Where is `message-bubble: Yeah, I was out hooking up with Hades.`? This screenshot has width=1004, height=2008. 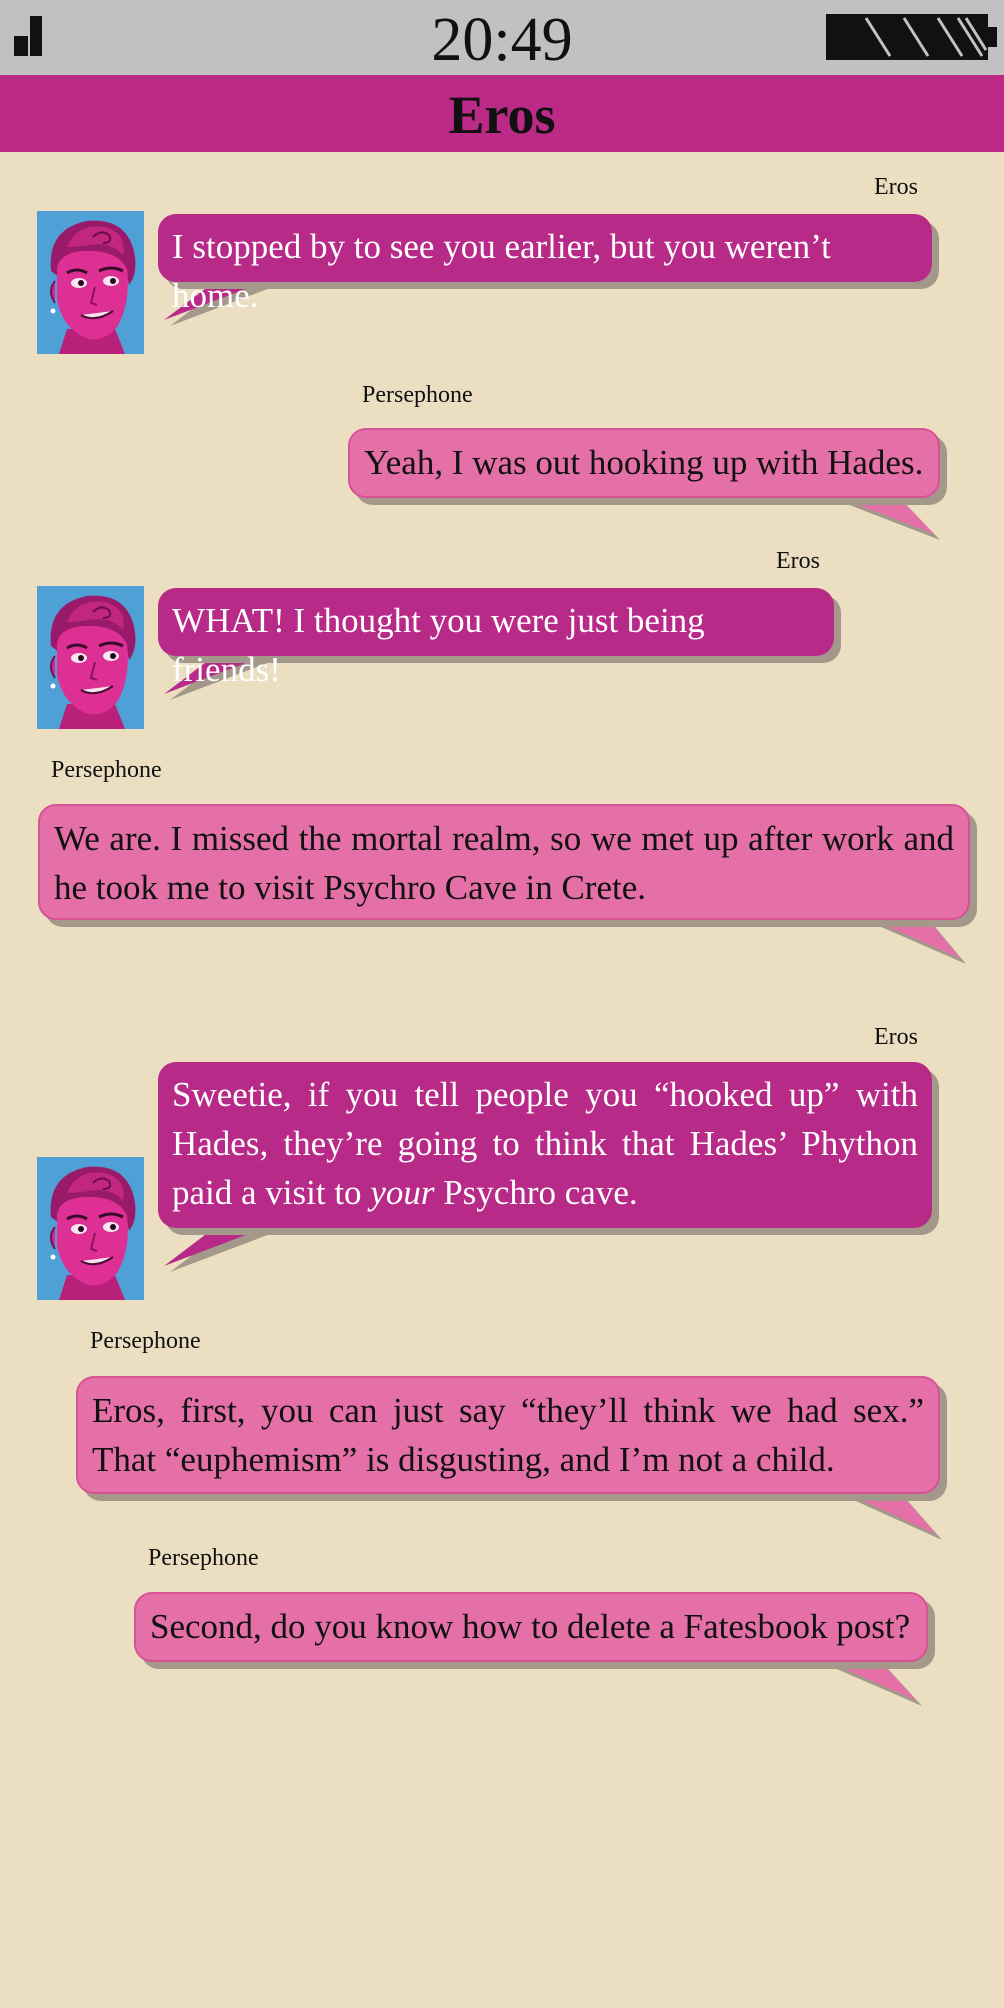
message-bubble: Yeah, I was out hooking up with Hades. is located at coordinates (644, 463).